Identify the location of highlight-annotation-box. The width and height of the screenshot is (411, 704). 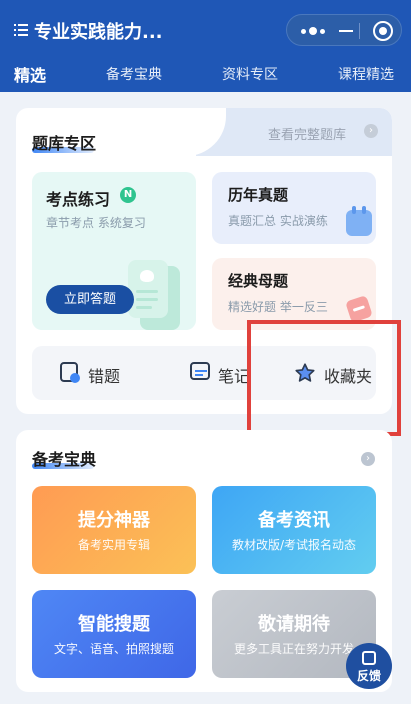
(324, 378).